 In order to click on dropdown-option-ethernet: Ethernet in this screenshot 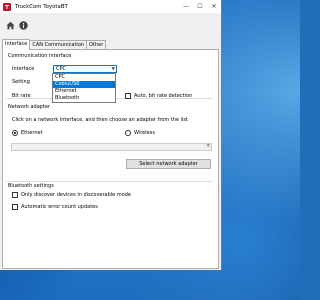, I will do `click(84, 91)`.